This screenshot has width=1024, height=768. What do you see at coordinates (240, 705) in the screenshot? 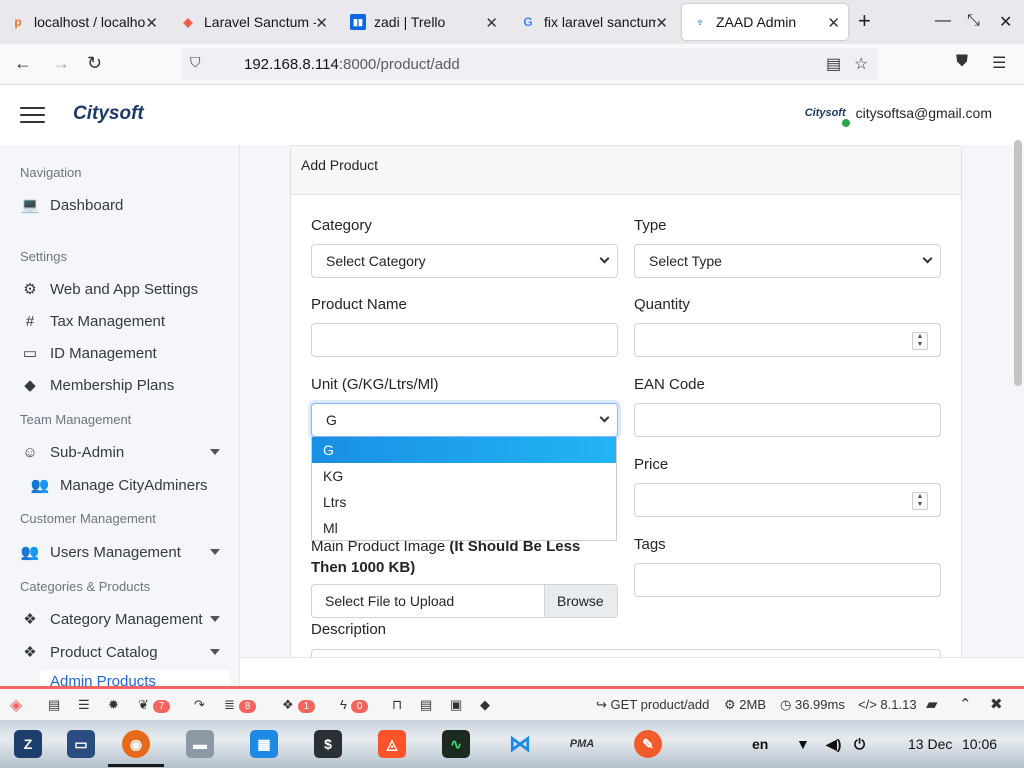
I see `queries-tab: ≣ 8` at bounding box center [240, 705].